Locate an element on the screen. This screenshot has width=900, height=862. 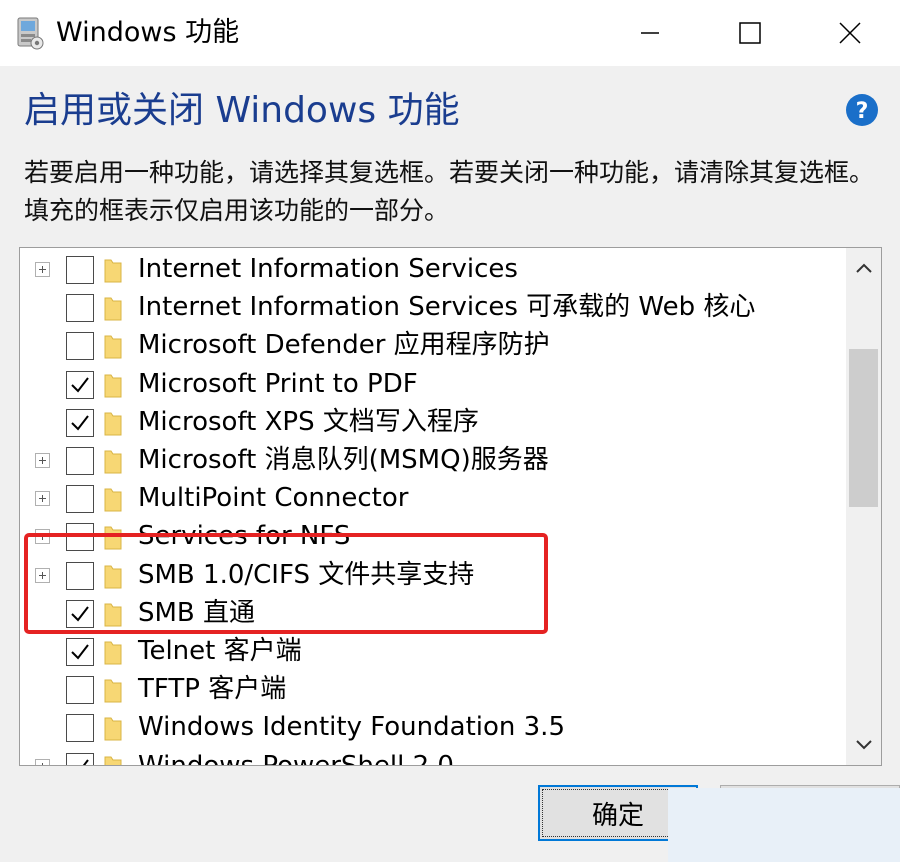
feature-label: TFTP 客户端 is located at coordinates (212, 689).